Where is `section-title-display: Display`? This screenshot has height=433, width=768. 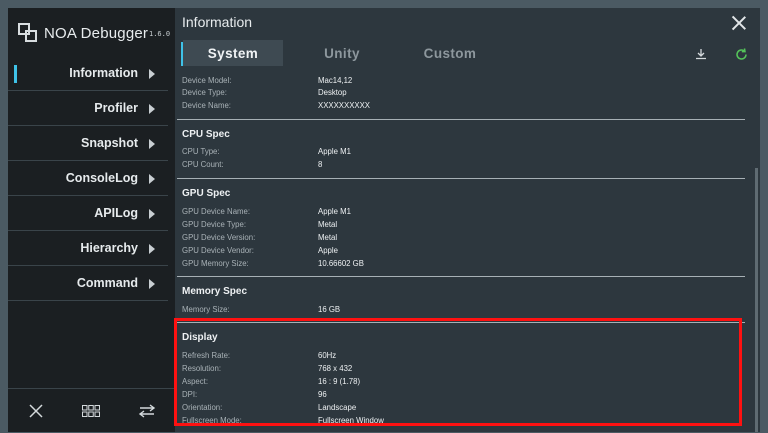
section-title-display: Display is located at coordinates (200, 337).